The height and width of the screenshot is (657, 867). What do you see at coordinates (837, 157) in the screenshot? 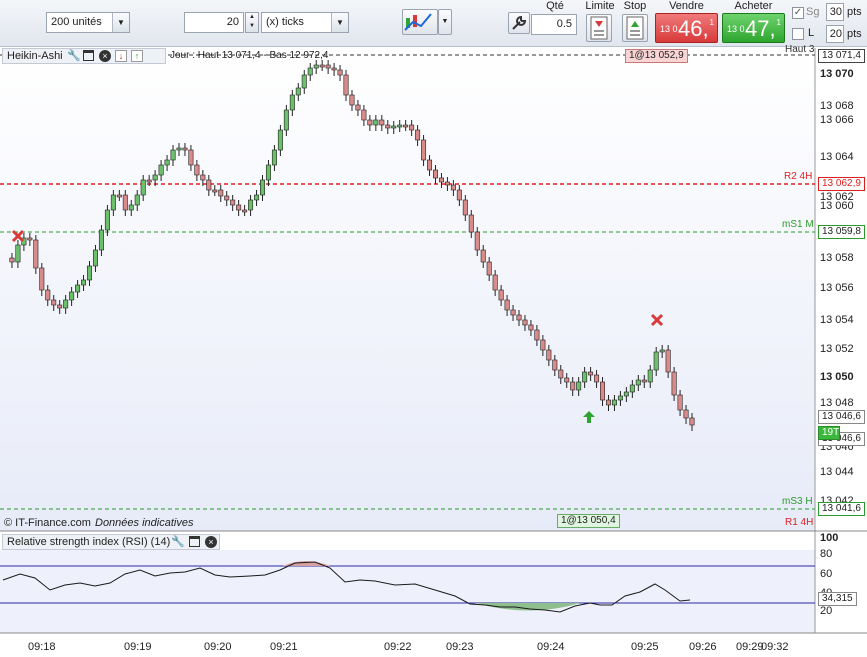
I see `price-tick-label: 13 064` at bounding box center [837, 157].